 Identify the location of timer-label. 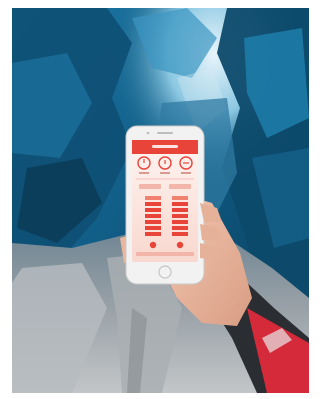
(165, 173).